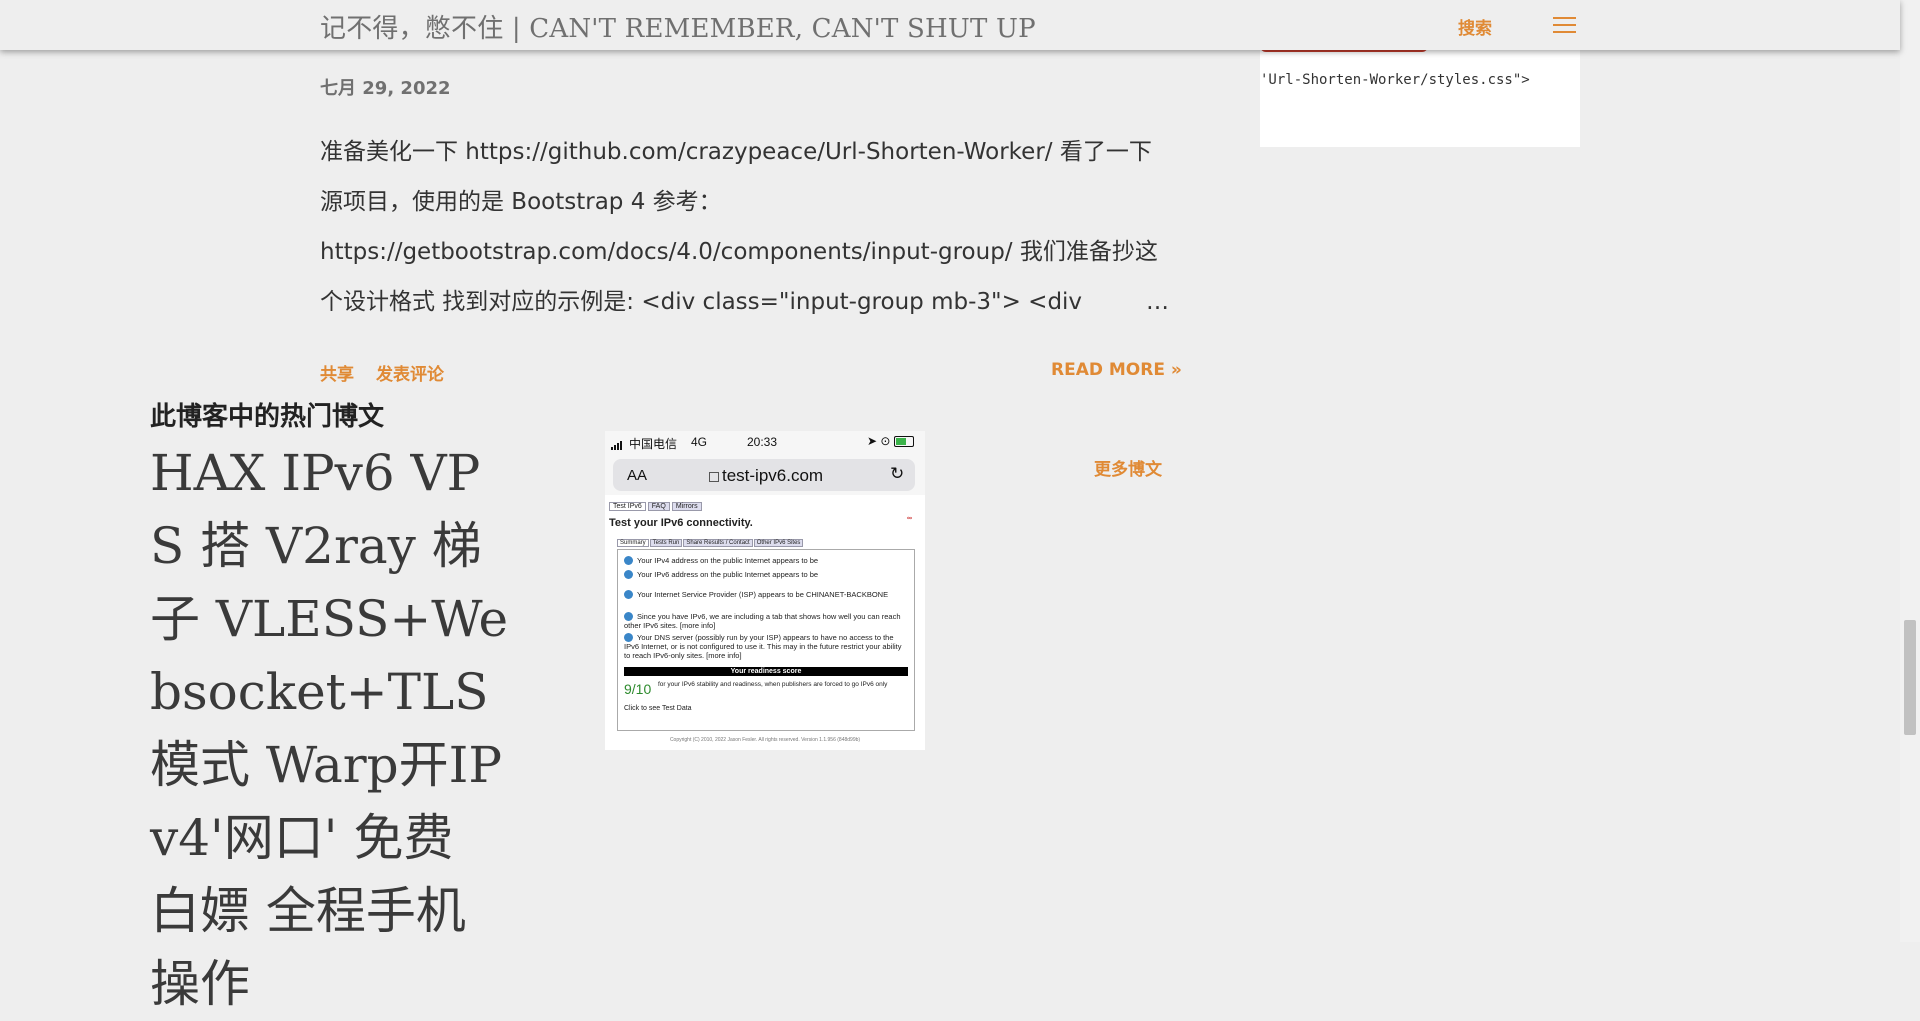  I want to click on readiness-heading: Your readiness score, so click(766, 671).